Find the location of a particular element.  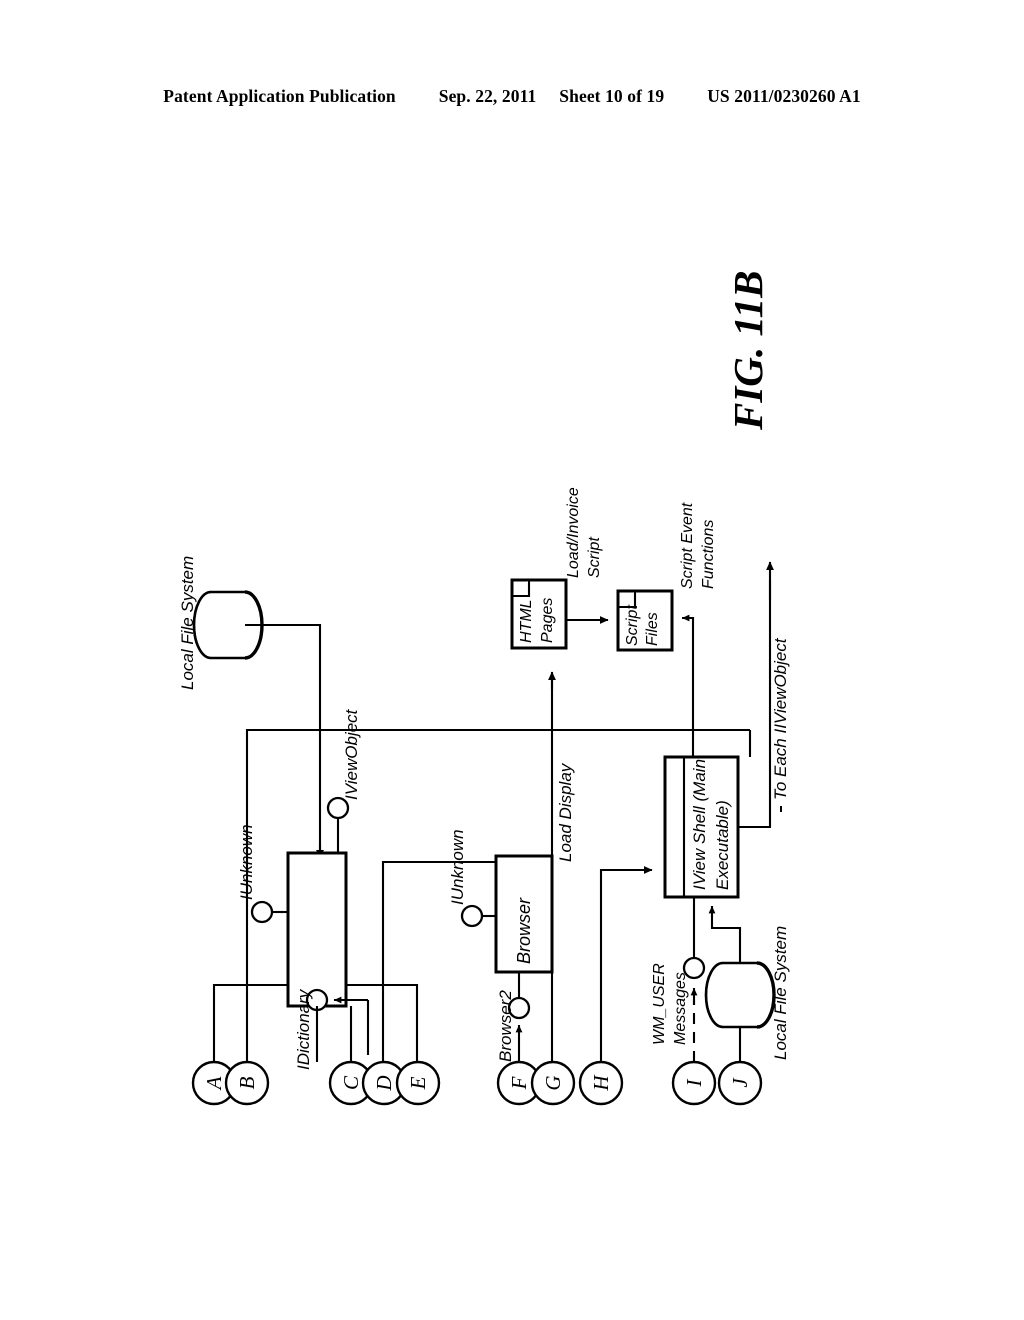

html-pages-label: HTML is located at coordinates (526, 621).